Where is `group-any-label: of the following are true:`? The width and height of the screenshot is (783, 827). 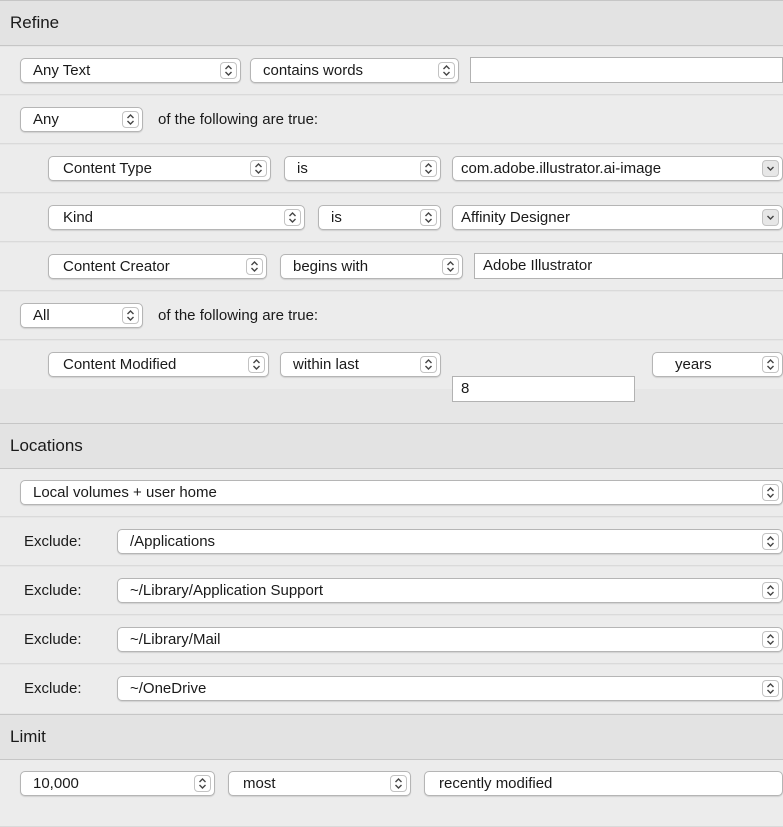 group-any-label: of the following are true: is located at coordinates (238, 119).